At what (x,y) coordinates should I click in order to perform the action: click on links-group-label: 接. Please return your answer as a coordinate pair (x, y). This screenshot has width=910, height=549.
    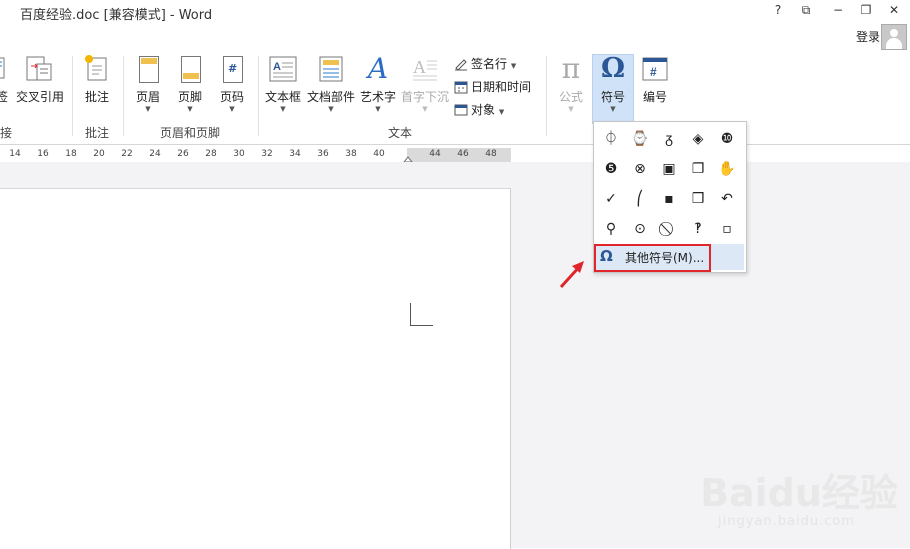
    Looking at the image, I should click on (6, 133).